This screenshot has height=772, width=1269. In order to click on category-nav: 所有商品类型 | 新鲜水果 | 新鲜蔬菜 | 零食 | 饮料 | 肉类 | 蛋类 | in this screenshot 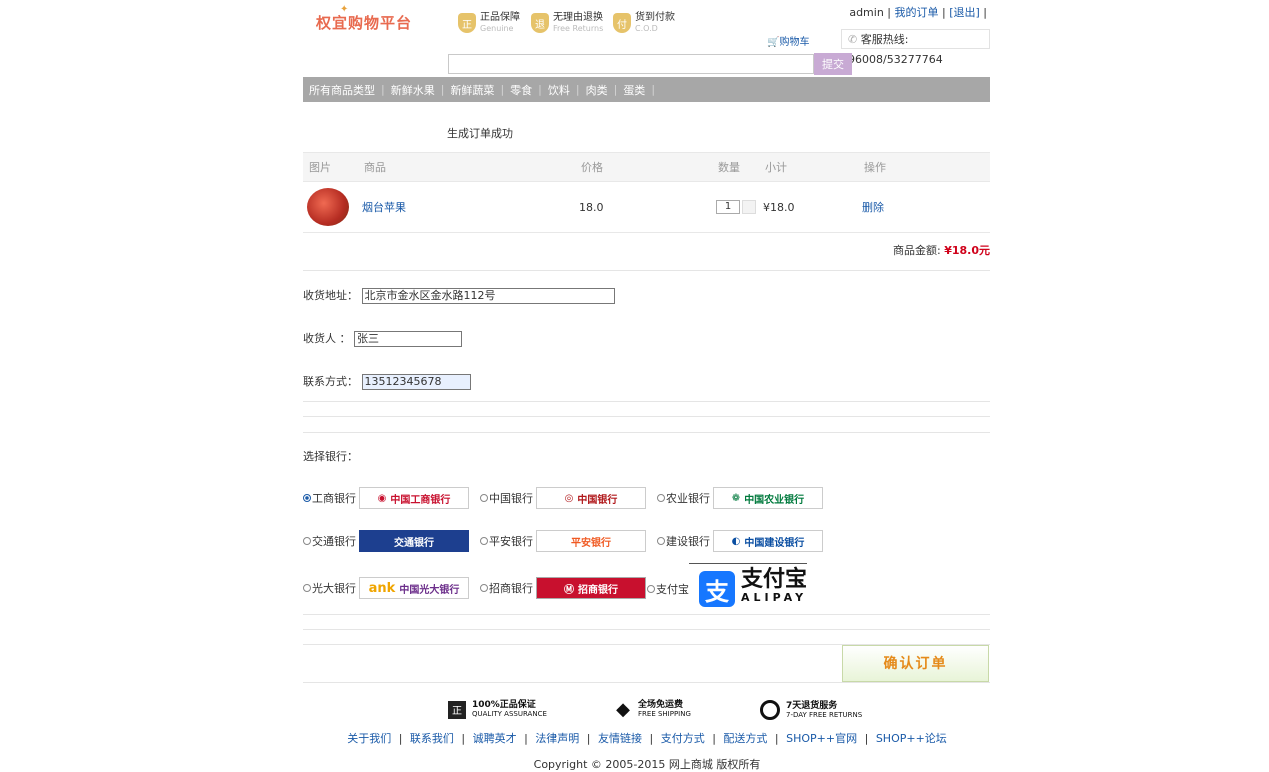, I will do `click(646, 89)`.